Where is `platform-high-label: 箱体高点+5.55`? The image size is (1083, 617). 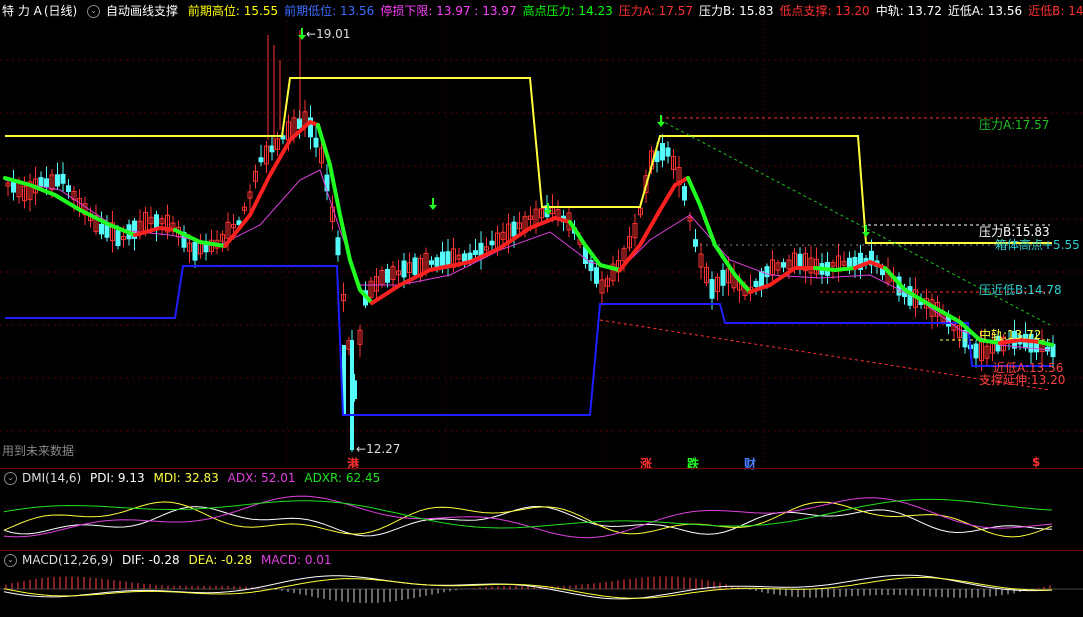 platform-high-label: 箱体高点+5.55 is located at coordinates (1037, 245).